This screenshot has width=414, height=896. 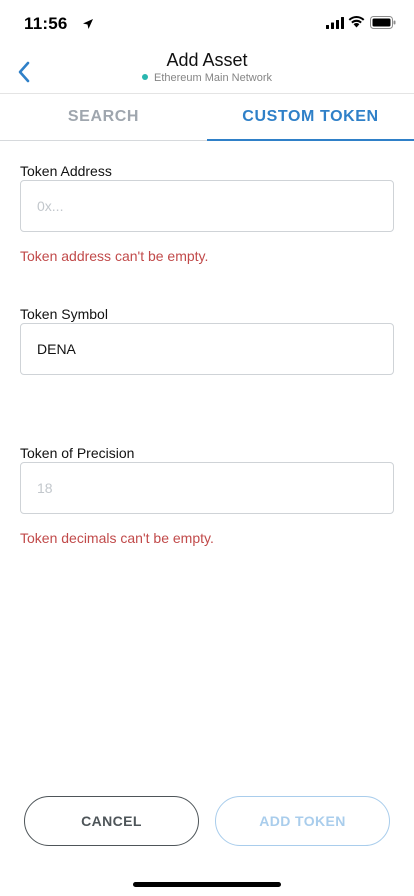 I want to click on nav-header: Add Asset Ethereum Main Network, so click(x=207, y=69).